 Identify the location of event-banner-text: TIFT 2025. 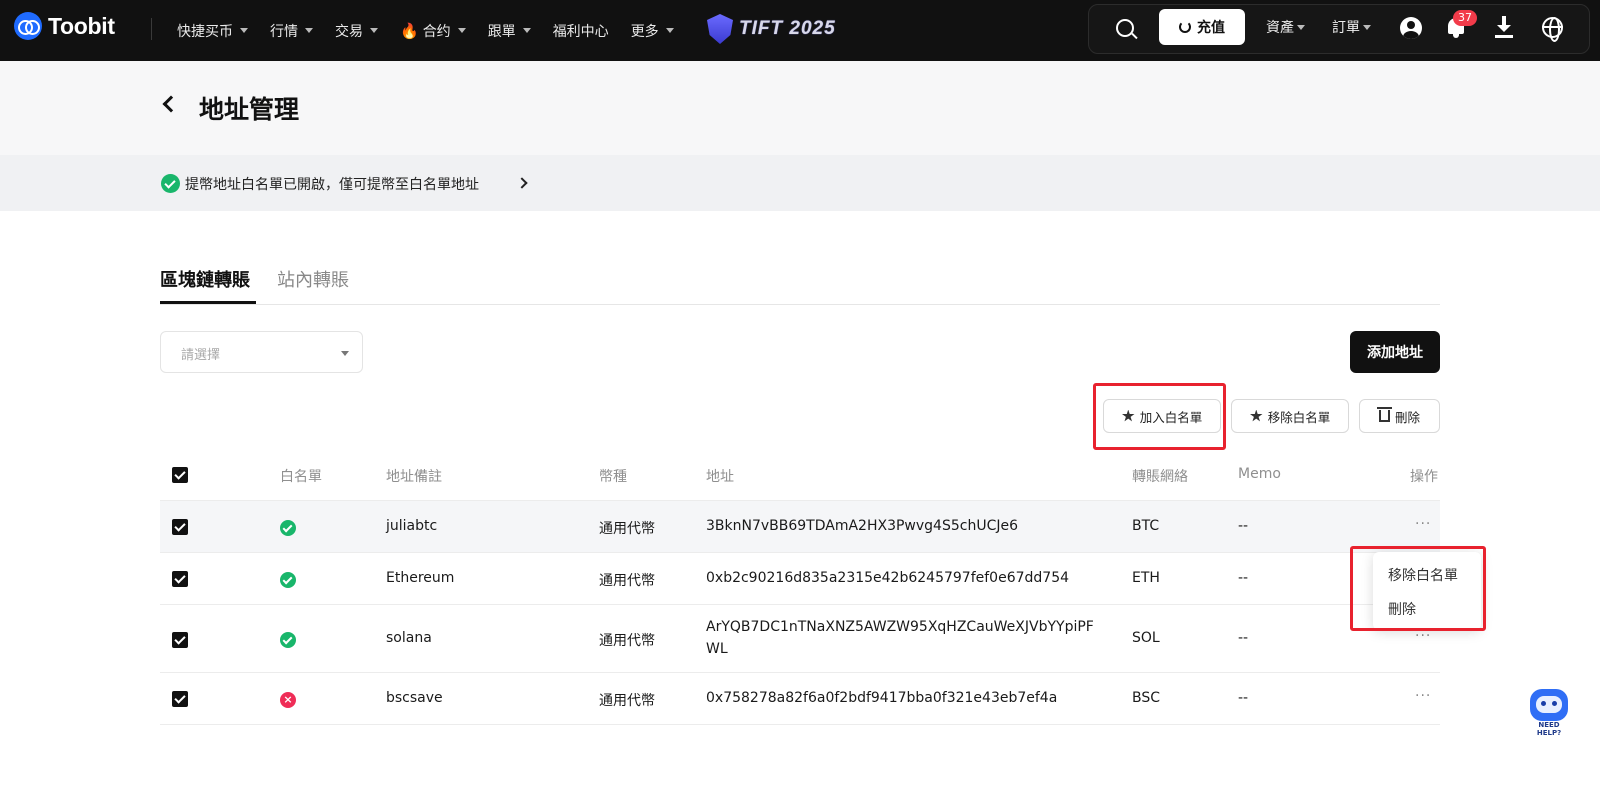
(787, 28).